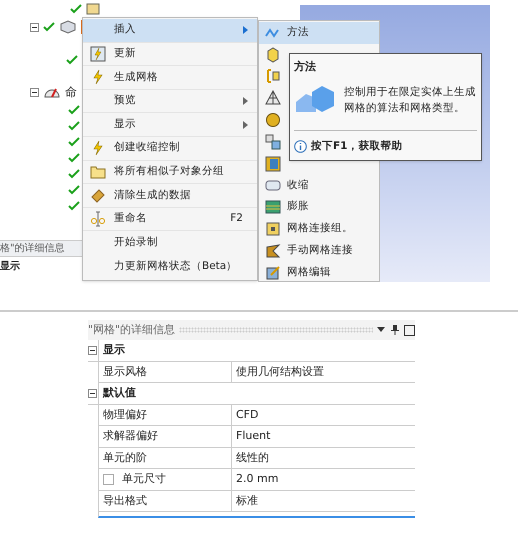  Describe the element at coordinates (125, 500) in the screenshot. I see `property-name: 导出格式` at that location.